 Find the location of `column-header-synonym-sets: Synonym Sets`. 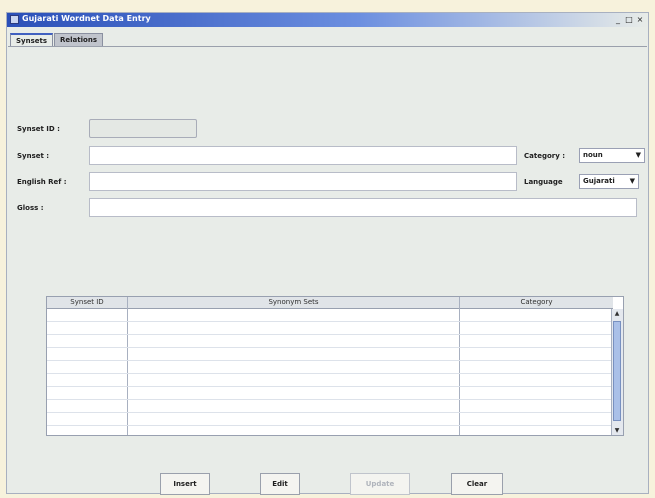

column-header-synonym-sets: Synonym Sets is located at coordinates (293, 302).